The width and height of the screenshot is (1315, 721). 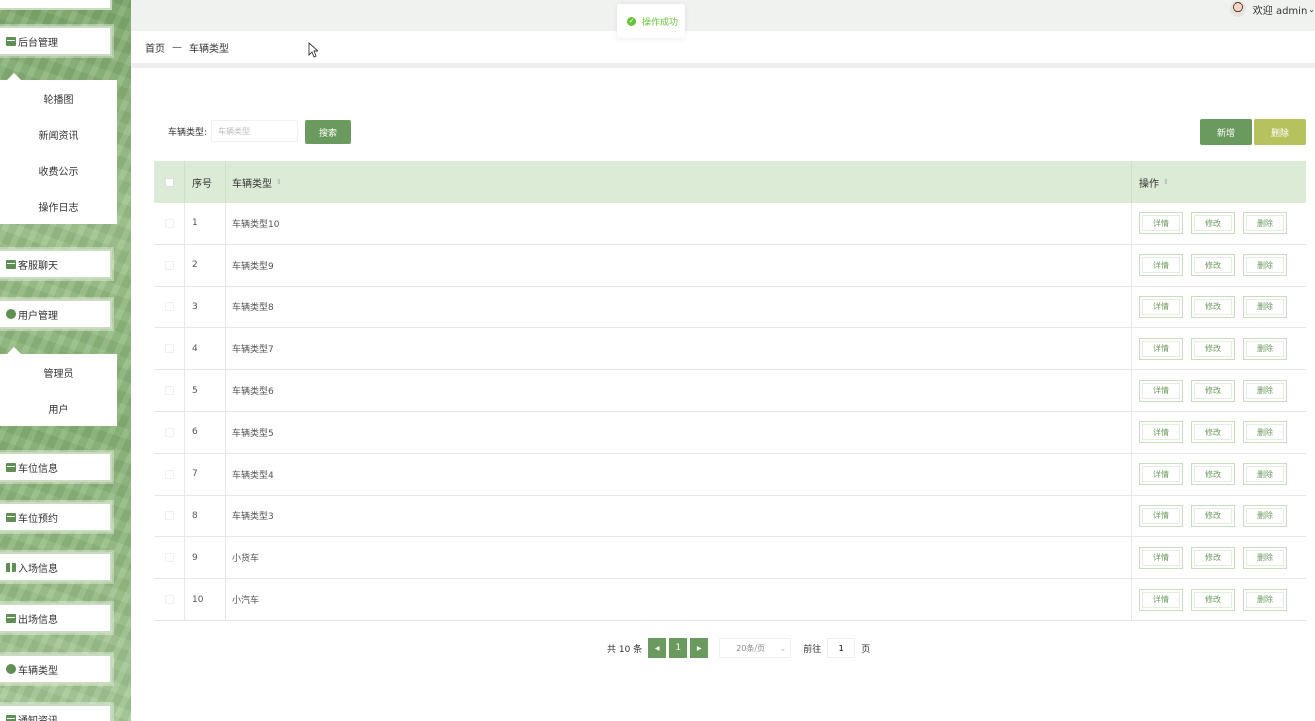 I want to click on submenu-backend: 轮播图 新闻资讯 收费公示 操作日志, so click(x=58, y=148).